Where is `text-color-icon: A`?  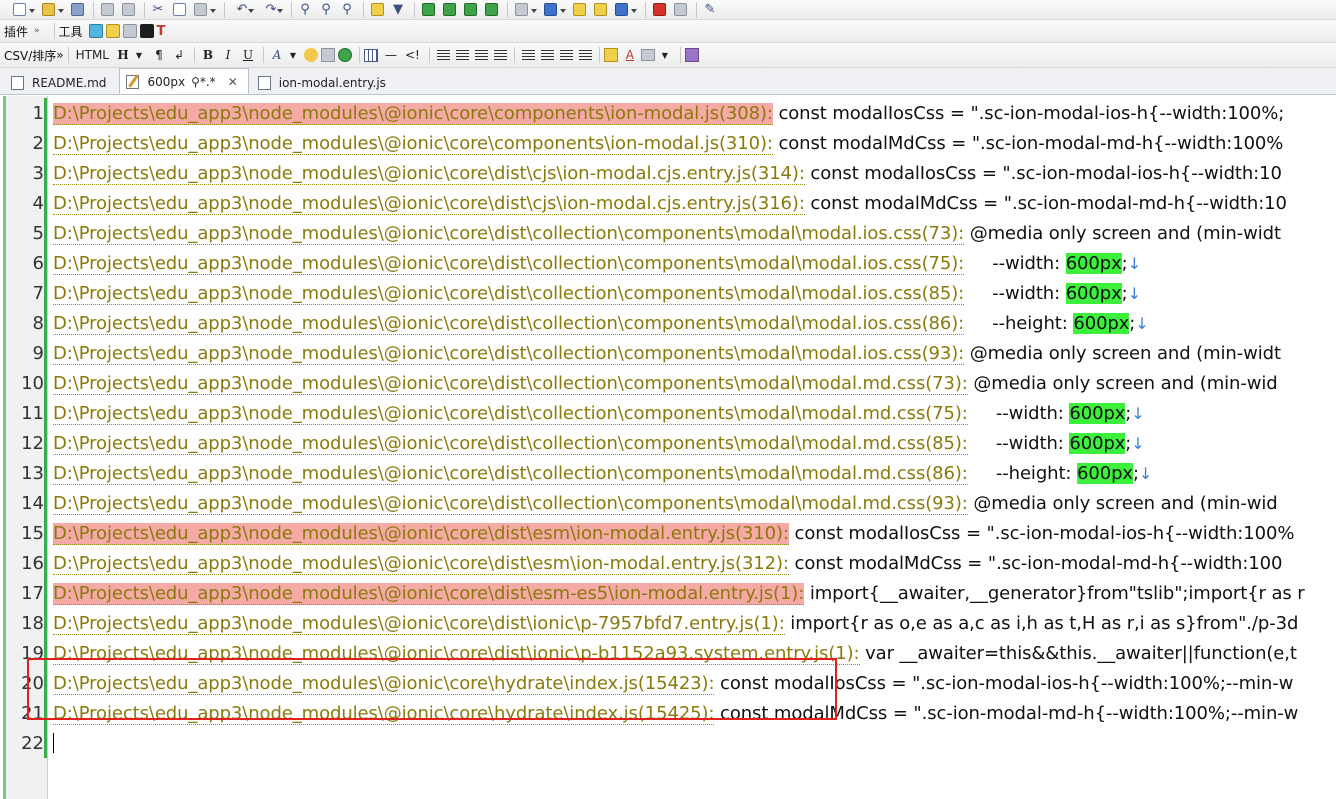 text-color-icon: A is located at coordinates (630, 55).